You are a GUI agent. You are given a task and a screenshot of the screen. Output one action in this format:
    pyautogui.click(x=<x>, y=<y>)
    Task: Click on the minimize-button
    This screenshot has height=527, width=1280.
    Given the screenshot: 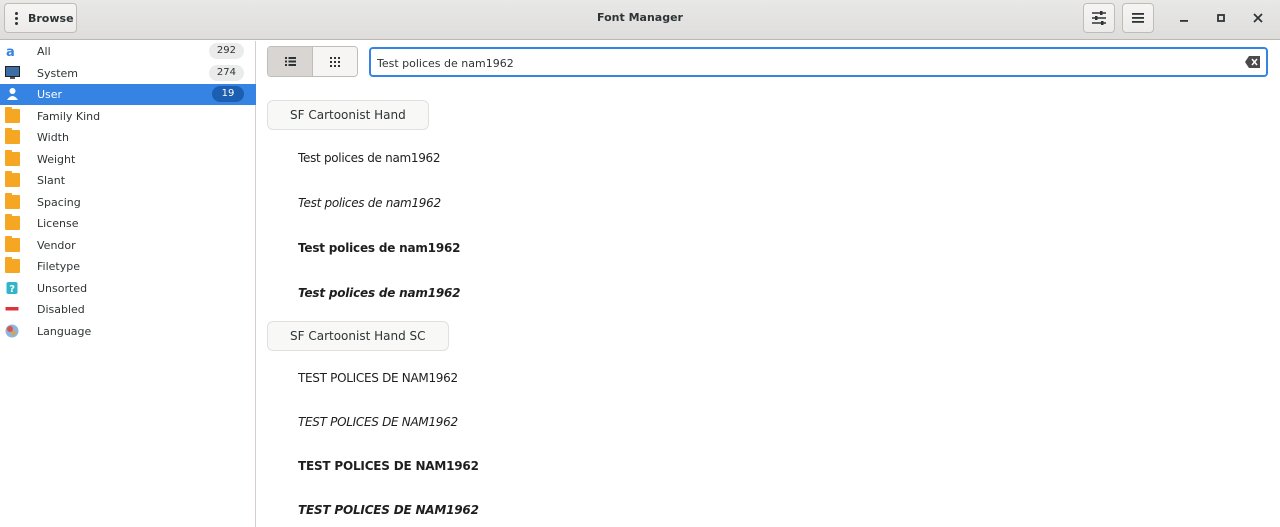 What is the action you would take?
    pyautogui.click(x=1184, y=18)
    